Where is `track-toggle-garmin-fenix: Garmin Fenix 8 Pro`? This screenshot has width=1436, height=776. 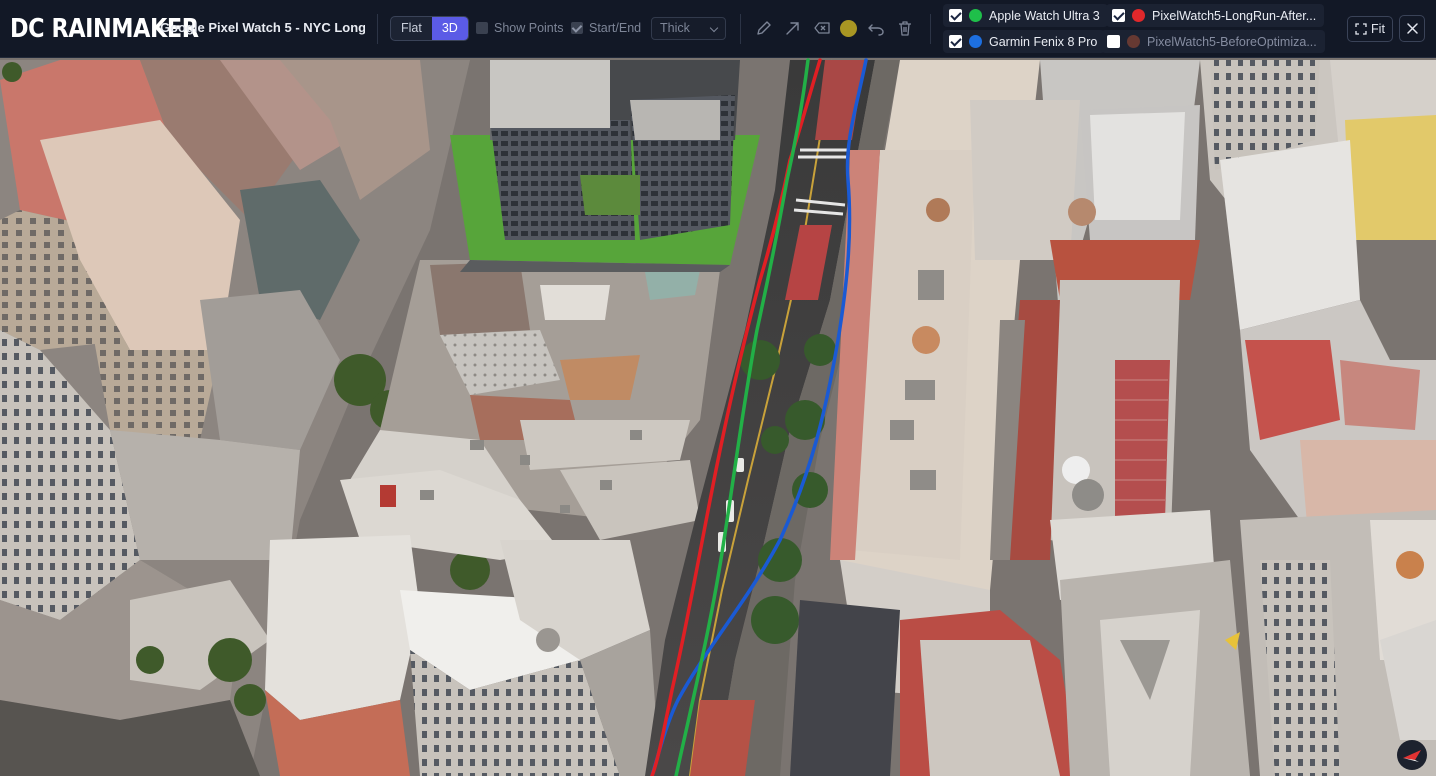 track-toggle-garmin-fenix: Garmin Fenix 8 Pro is located at coordinates (1024, 41).